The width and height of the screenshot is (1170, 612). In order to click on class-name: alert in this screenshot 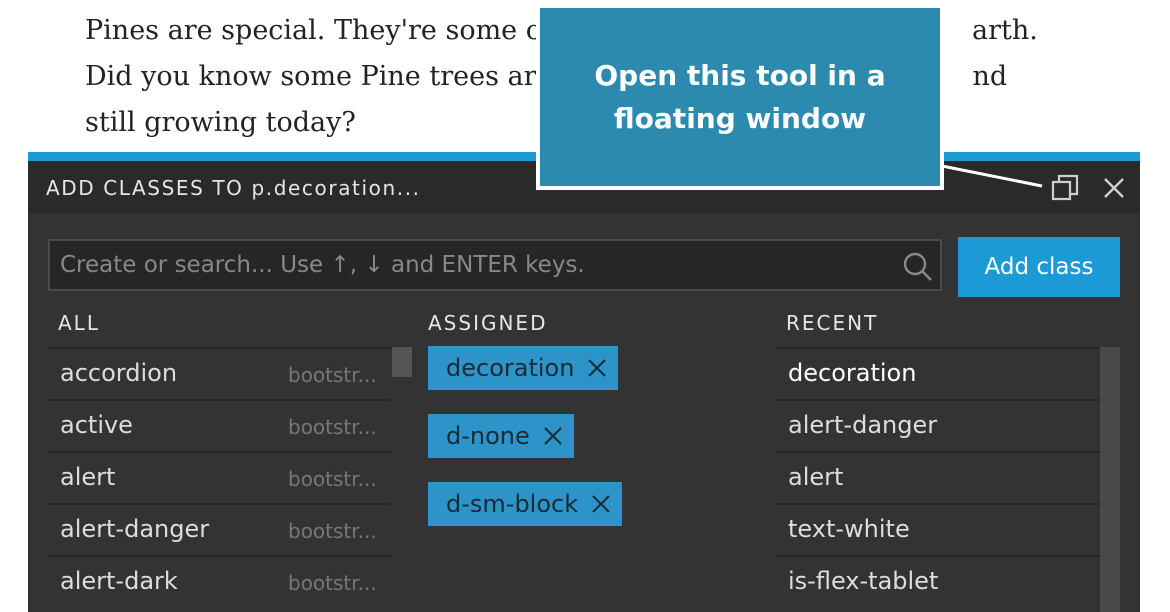, I will do `click(88, 477)`.